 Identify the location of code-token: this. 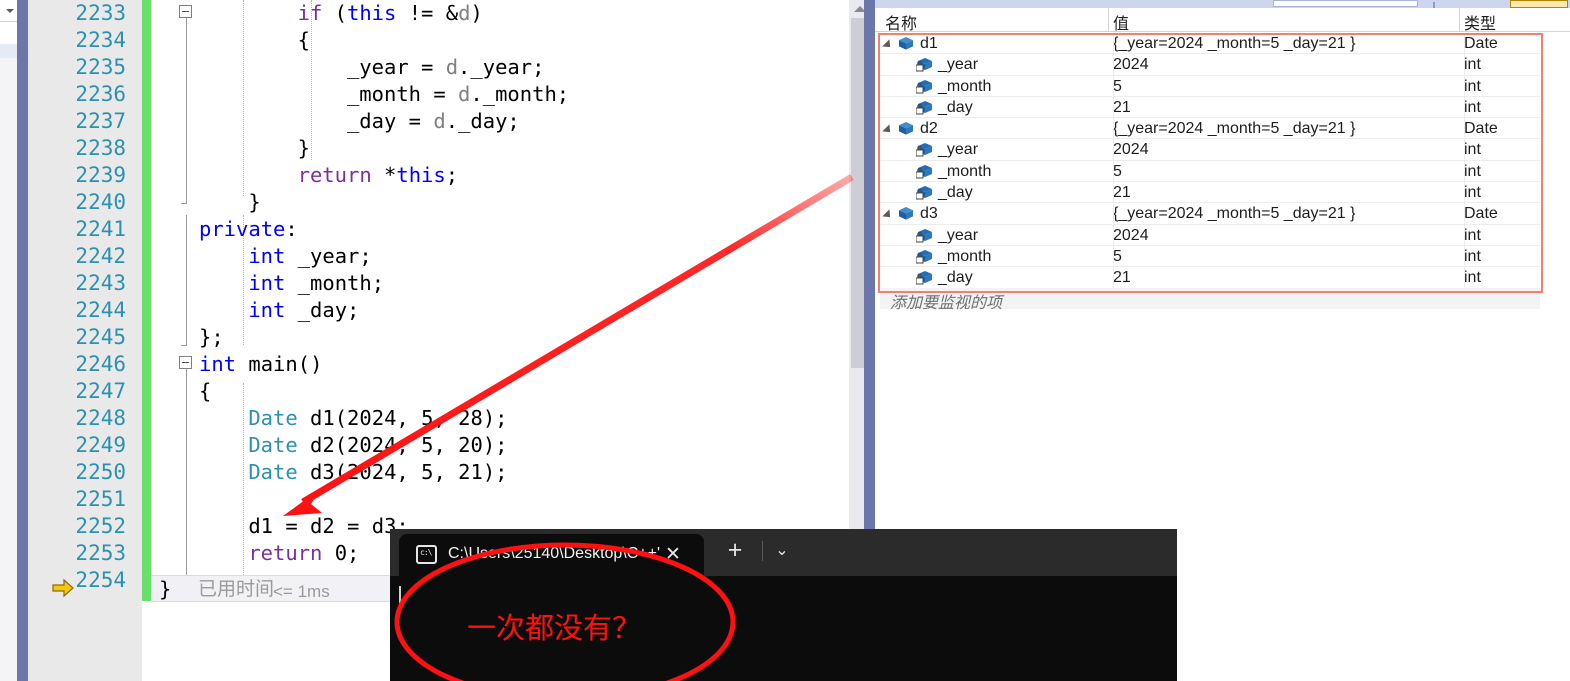
(372, 13).